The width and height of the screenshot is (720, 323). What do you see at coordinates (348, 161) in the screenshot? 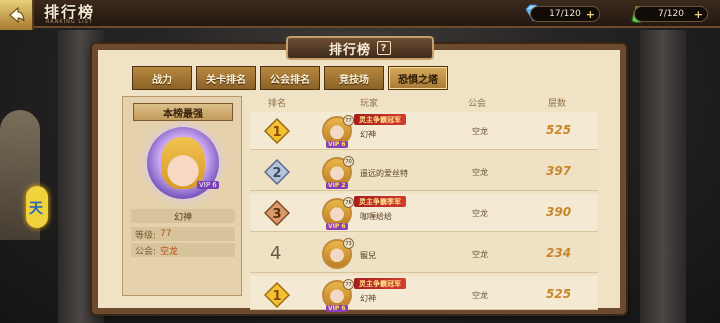
I see `player-level: 70` at bounding box center [348, 161].